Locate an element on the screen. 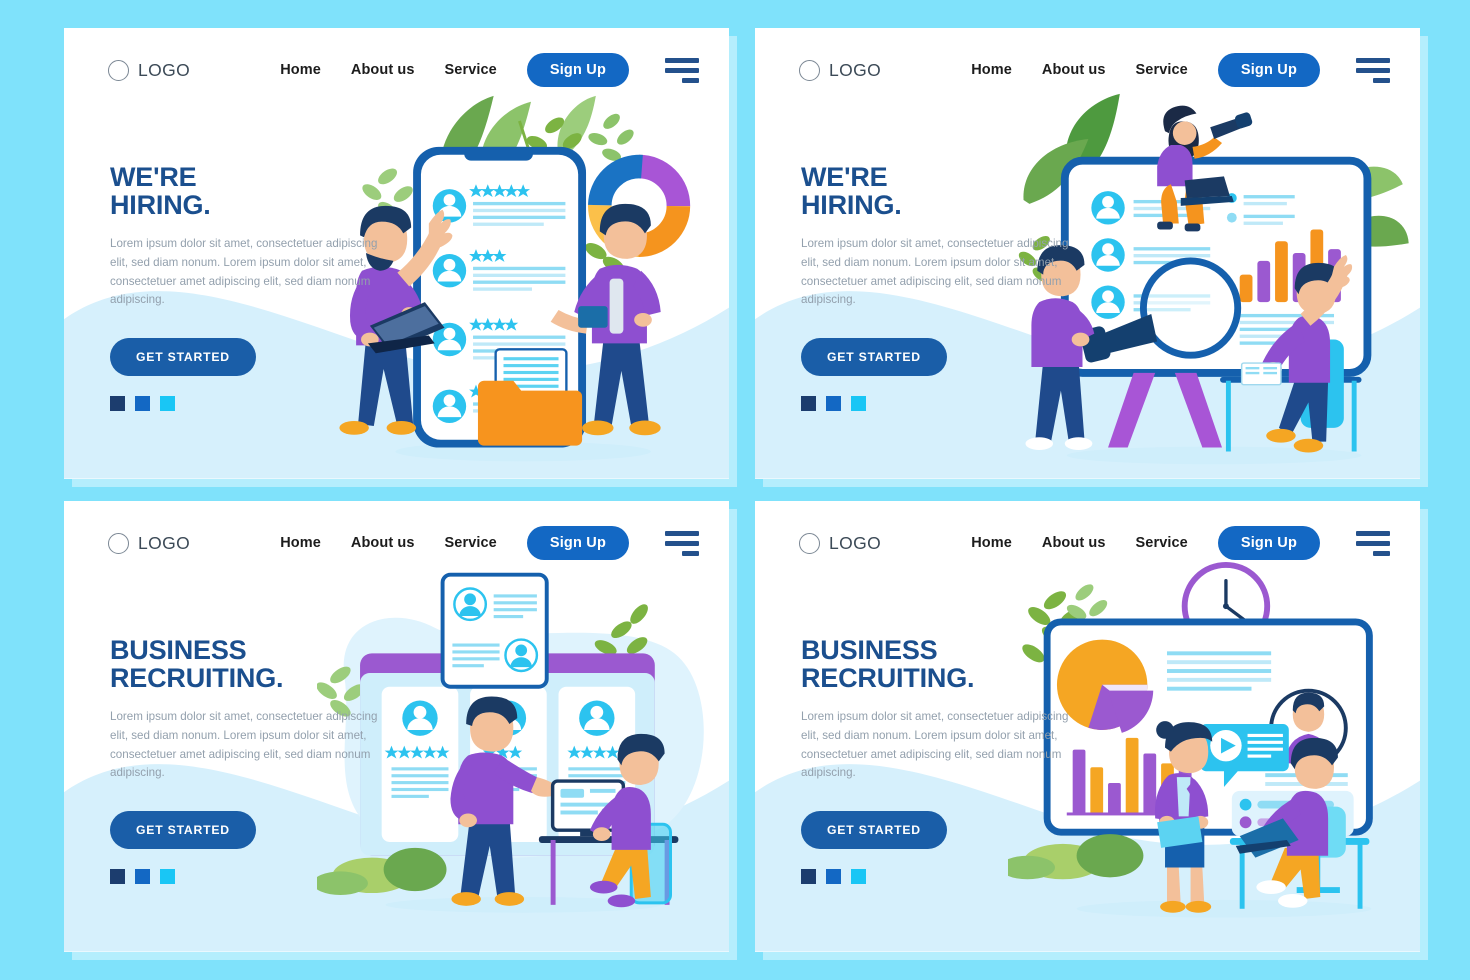 This screenshot has height=980, width=1470. illustration-candidate-cards-board is located at coordinates (522, 755).